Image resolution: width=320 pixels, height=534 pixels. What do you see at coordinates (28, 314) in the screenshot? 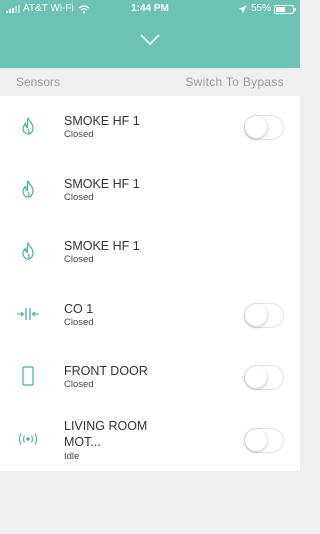
I see `co-sensor-icon` at bounding box center [28, 314].